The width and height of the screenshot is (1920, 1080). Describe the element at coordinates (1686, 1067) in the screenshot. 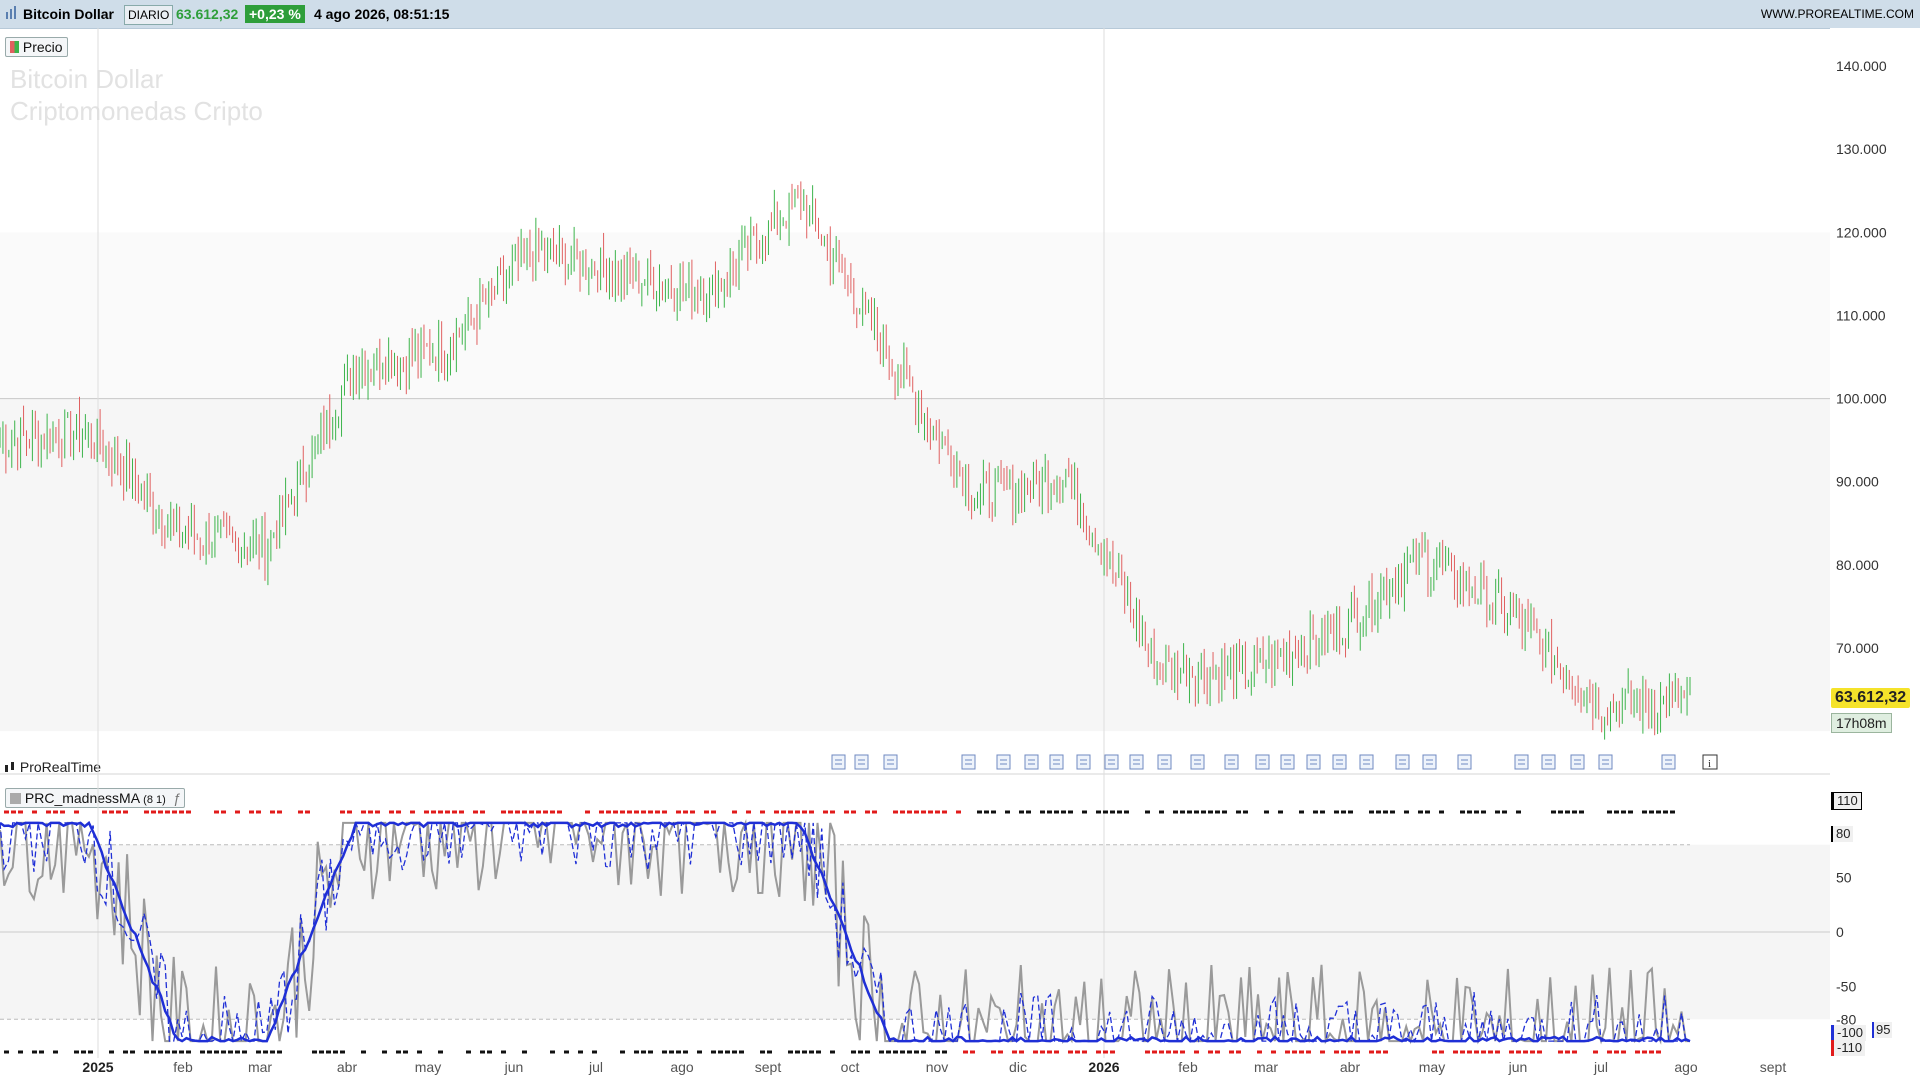

I see `time-tick-label: ago` at that location.